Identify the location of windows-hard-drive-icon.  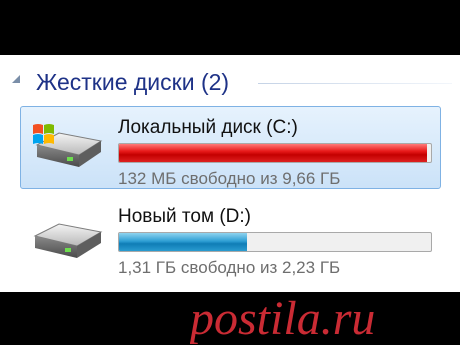
(68, 145).